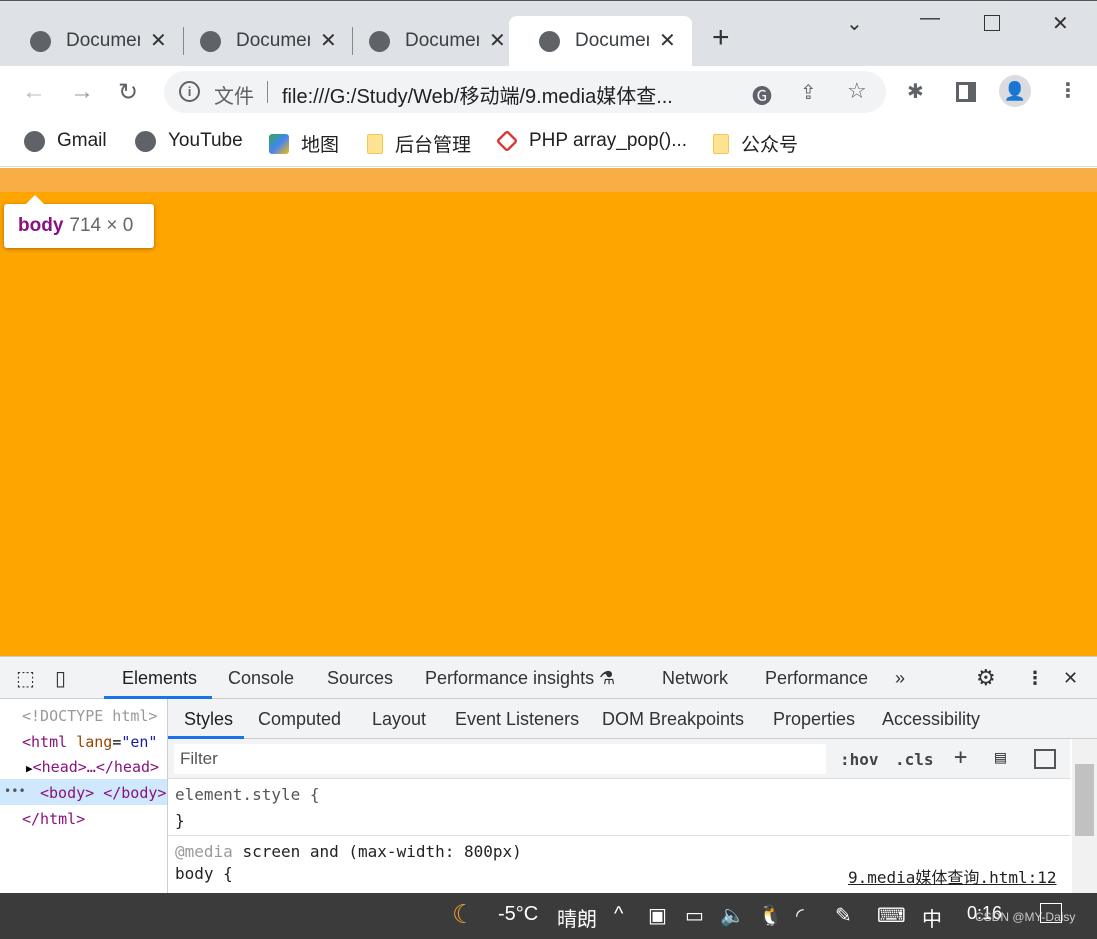 The image size is (1097, 939). Describe the element at coordinates (89, 716) in the screenshot. I see `doctype-node: <!DOCTYPE html>` at that location.